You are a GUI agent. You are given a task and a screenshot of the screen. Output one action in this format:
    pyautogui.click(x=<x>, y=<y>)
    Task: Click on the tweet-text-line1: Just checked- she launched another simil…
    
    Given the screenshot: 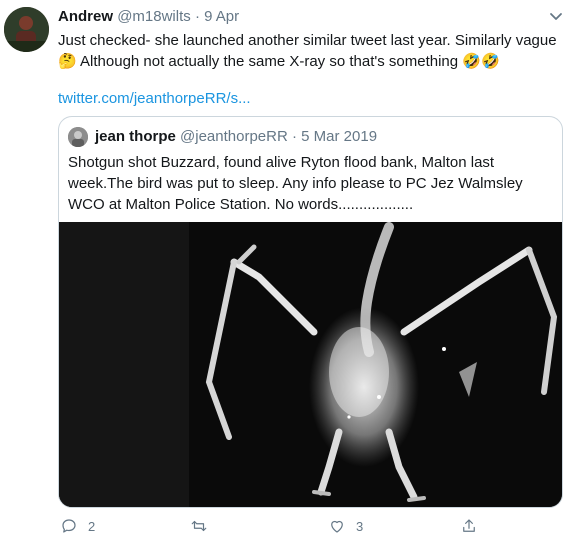 What is the action you would take?
    pyautogui.click(x=307, y=40)
    